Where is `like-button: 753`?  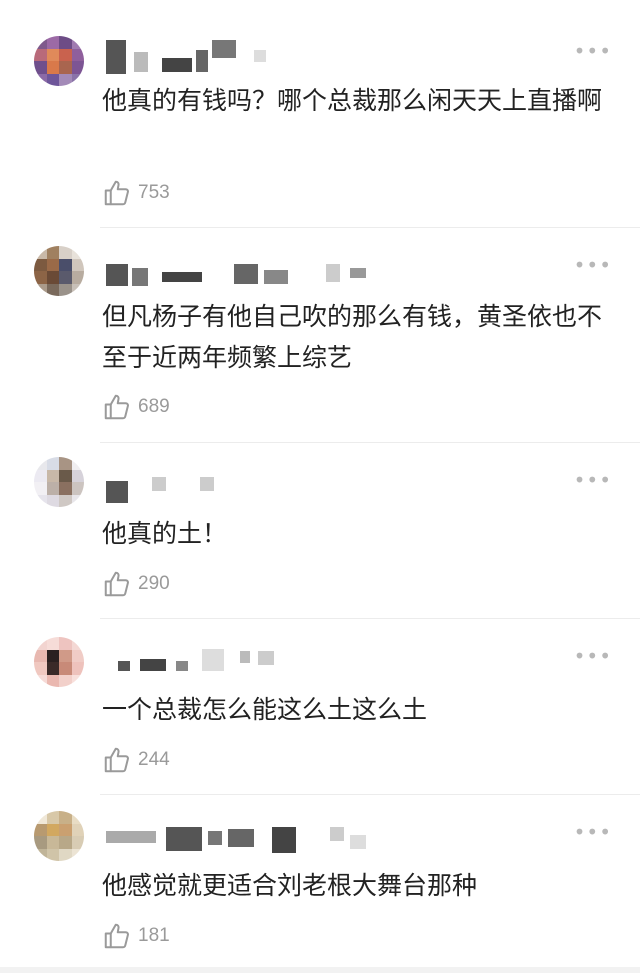
like-button: 753 is located at coordinates (136, 193).